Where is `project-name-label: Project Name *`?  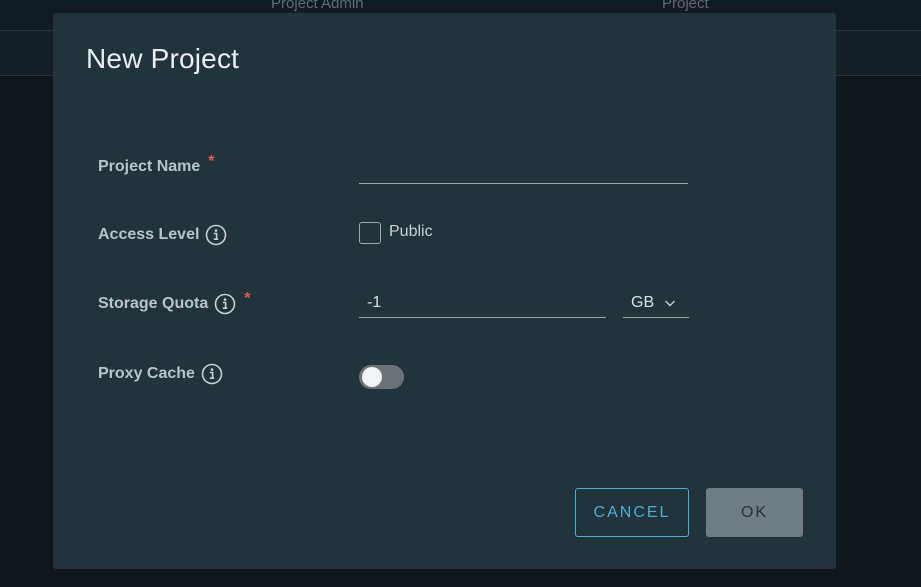 project-name-label: Project Name * is located at coordinates (156, 164).